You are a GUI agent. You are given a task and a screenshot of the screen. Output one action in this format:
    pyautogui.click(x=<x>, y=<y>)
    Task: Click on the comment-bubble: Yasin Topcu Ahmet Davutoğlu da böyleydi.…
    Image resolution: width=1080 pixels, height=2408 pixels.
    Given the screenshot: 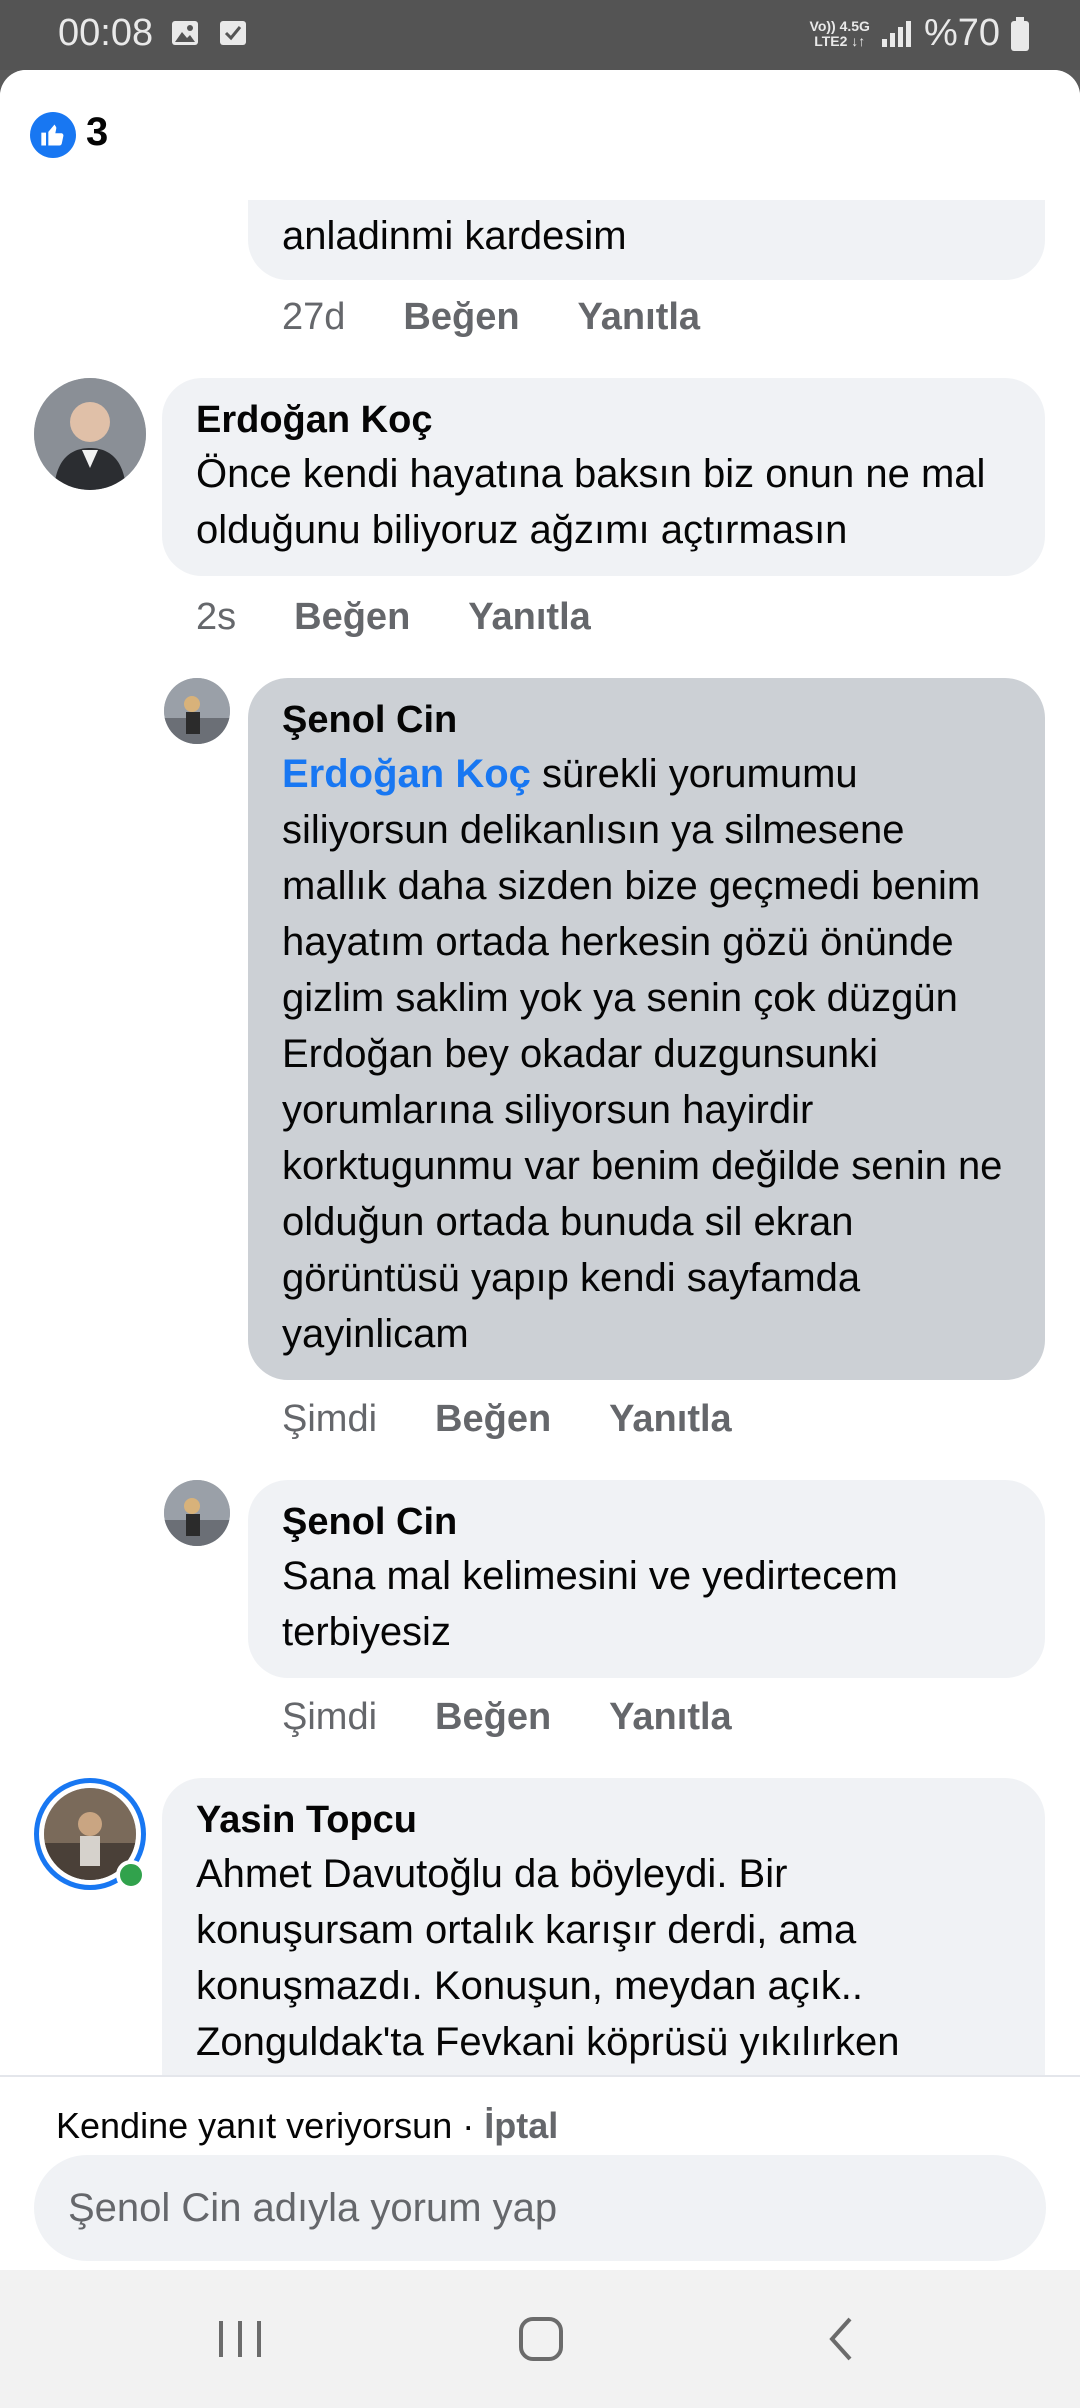 What is the action you would take?
    pyautogui.click(x=603, y=1926)
    